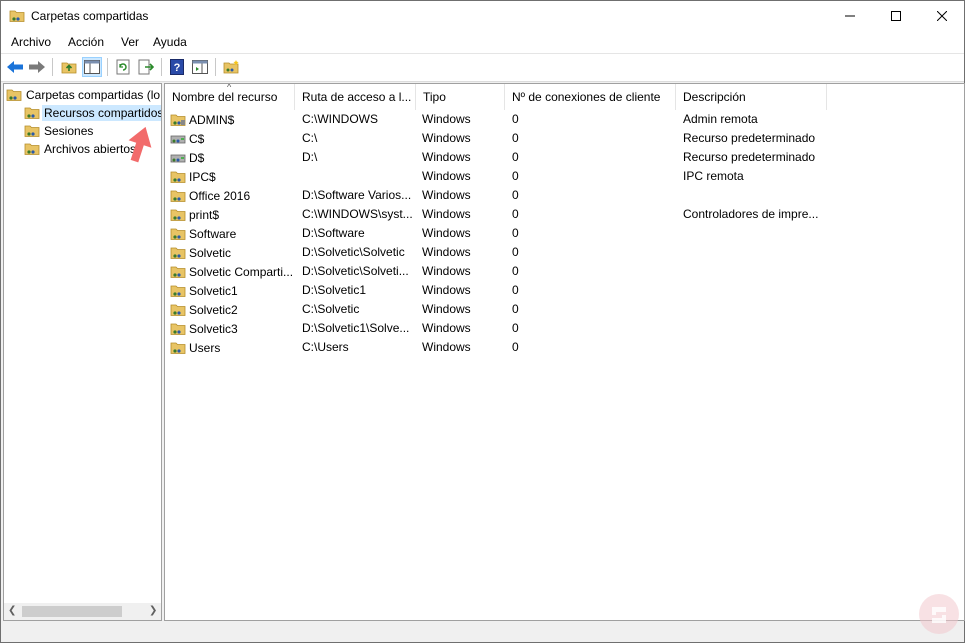 The height and width of the screenshot is (643, 965). Describe the element at coordinates (482, 68) in the screenshot. I see `toolbar: ?` at that location.